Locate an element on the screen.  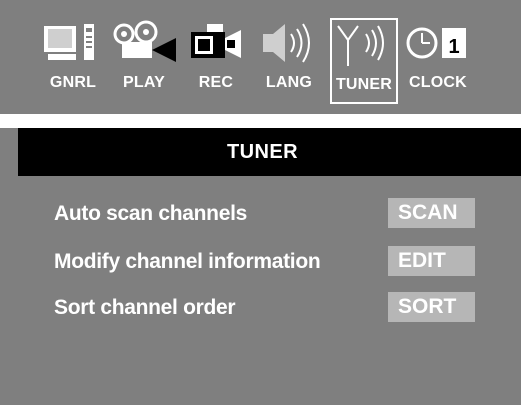
tab-label: CLOCK is located at coordinates (438, 82).